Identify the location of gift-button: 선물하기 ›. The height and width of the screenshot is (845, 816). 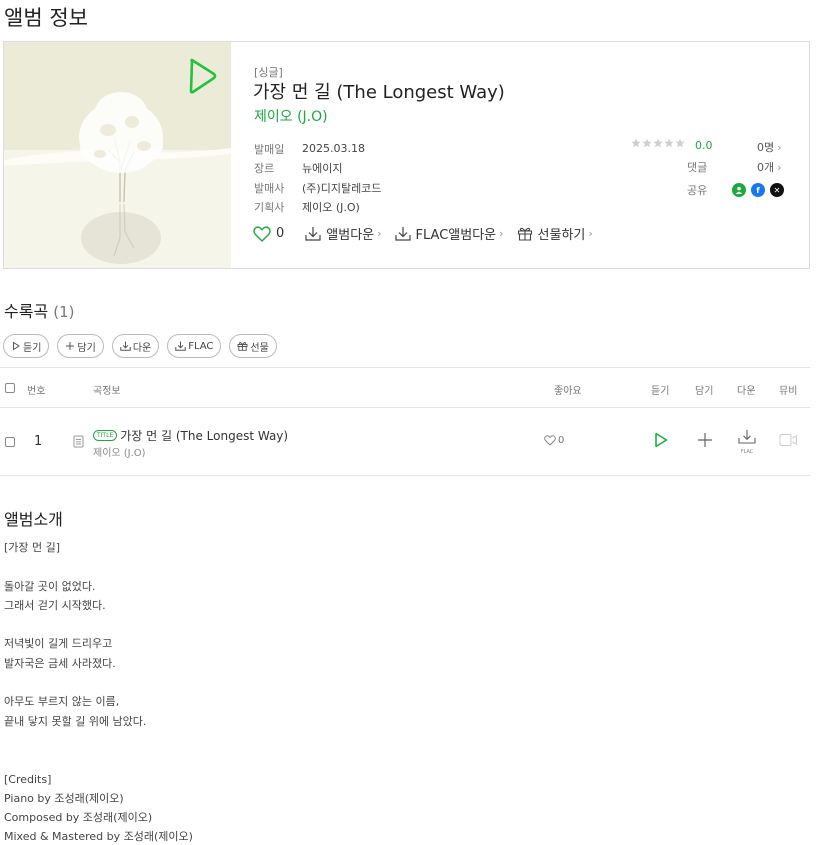
(555, 233).